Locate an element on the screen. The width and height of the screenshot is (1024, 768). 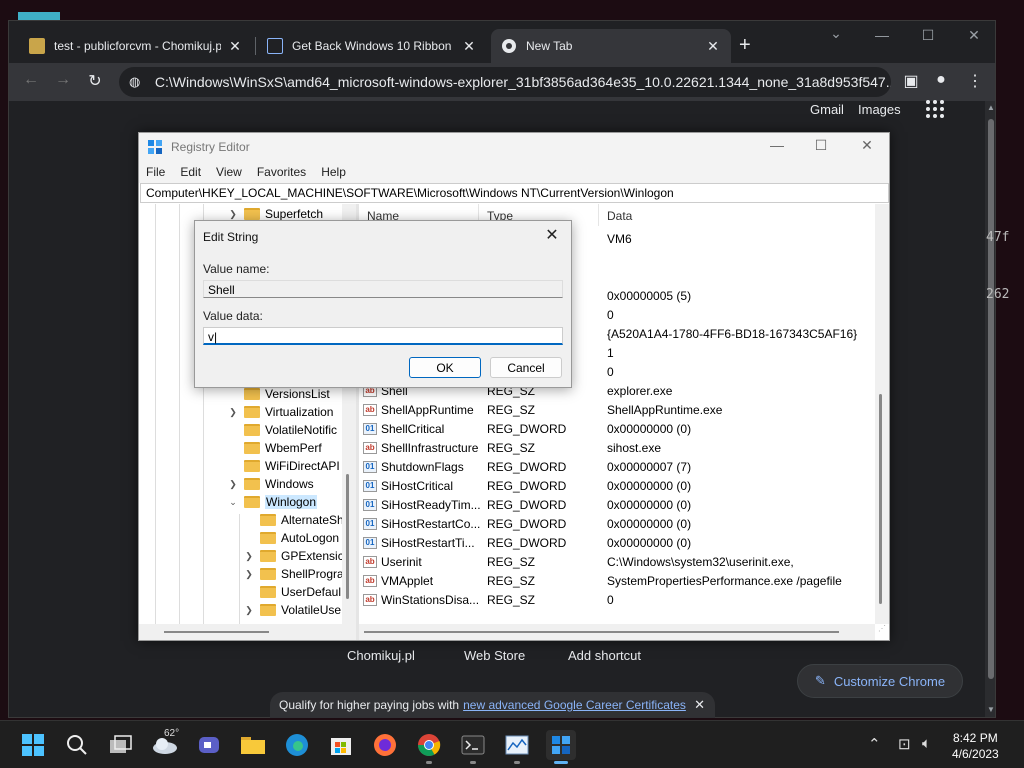
tree-node-selected: ⌄ Winlogon is located at coordinates (272, 502).